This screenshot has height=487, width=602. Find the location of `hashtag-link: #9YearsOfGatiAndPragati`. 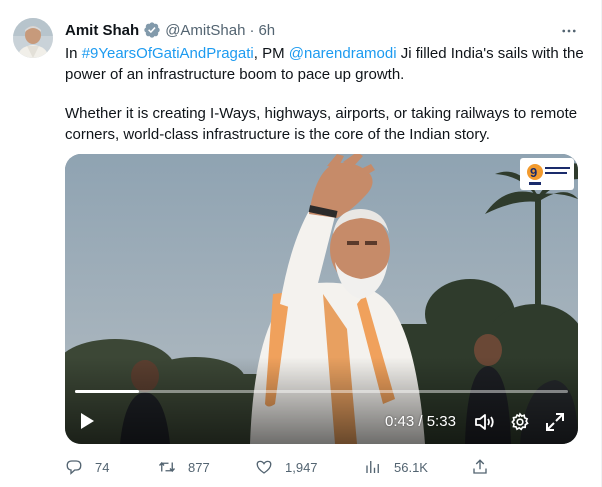

hashtag-link: #9YearsOfGatiAndPragati is located at coordinates (168, 53).